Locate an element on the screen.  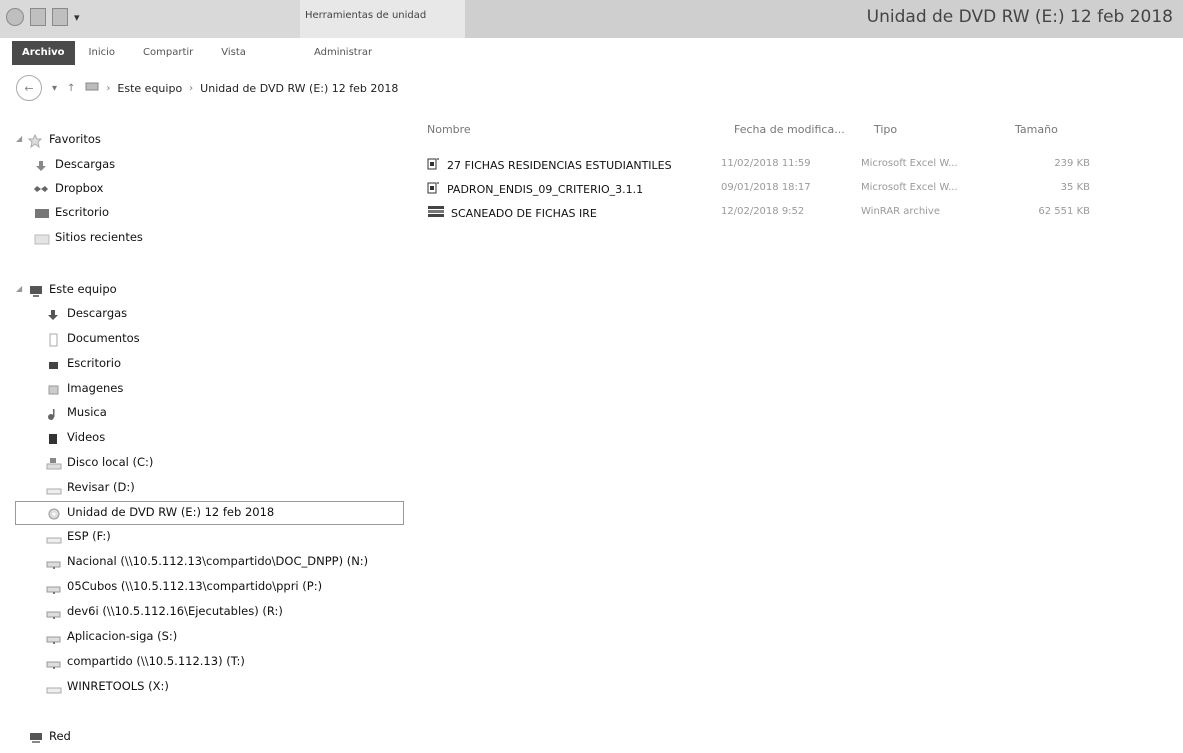
star-icon is located at coordinates (35, 140).